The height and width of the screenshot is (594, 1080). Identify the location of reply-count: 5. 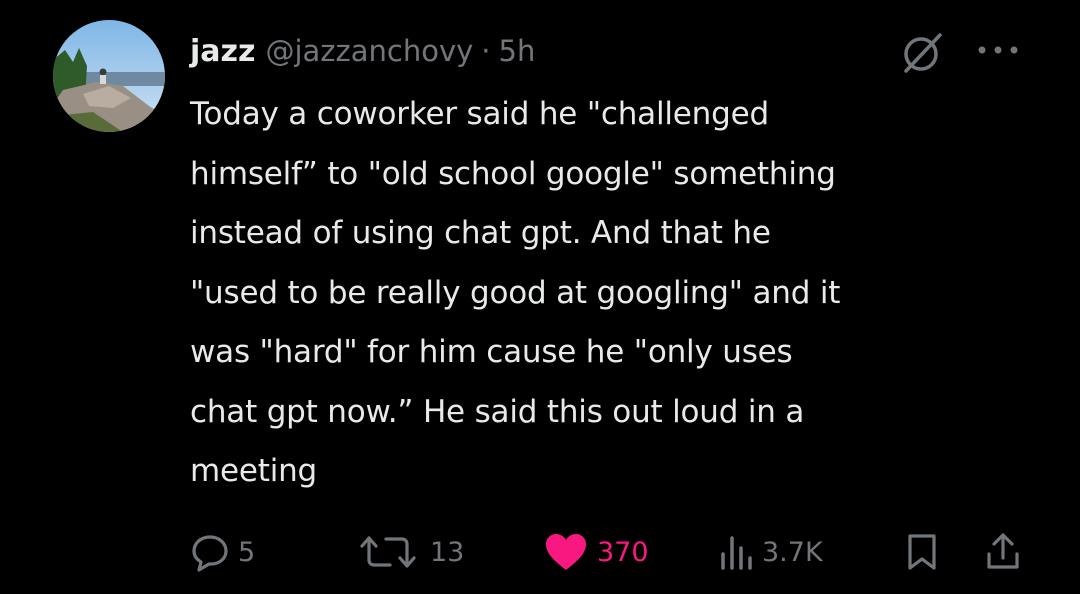
(247, 552).